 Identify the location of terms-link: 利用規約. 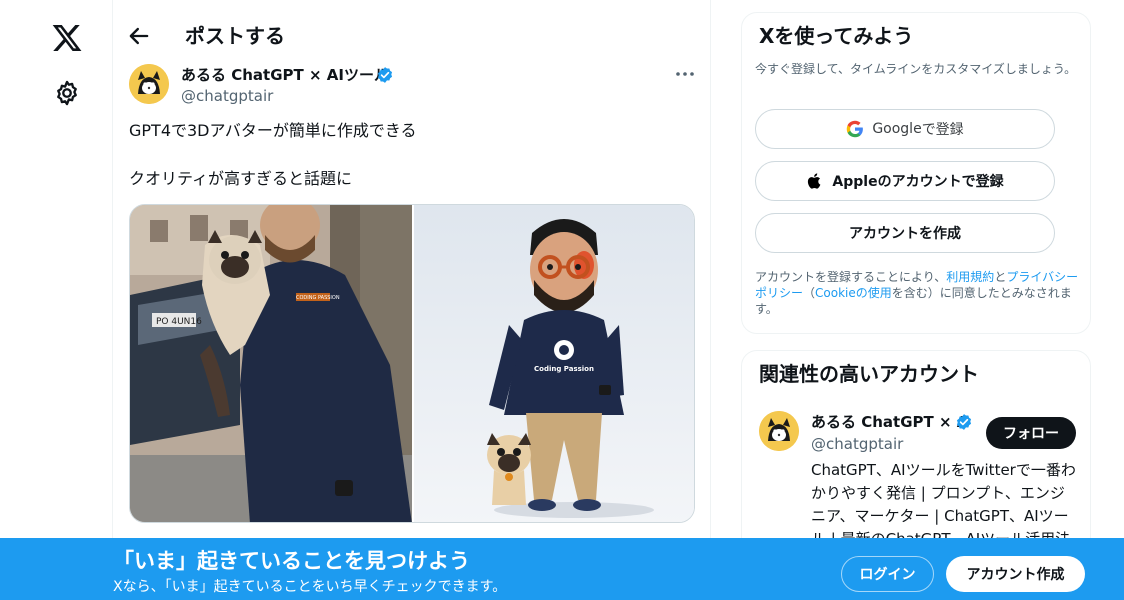
(970, 277).